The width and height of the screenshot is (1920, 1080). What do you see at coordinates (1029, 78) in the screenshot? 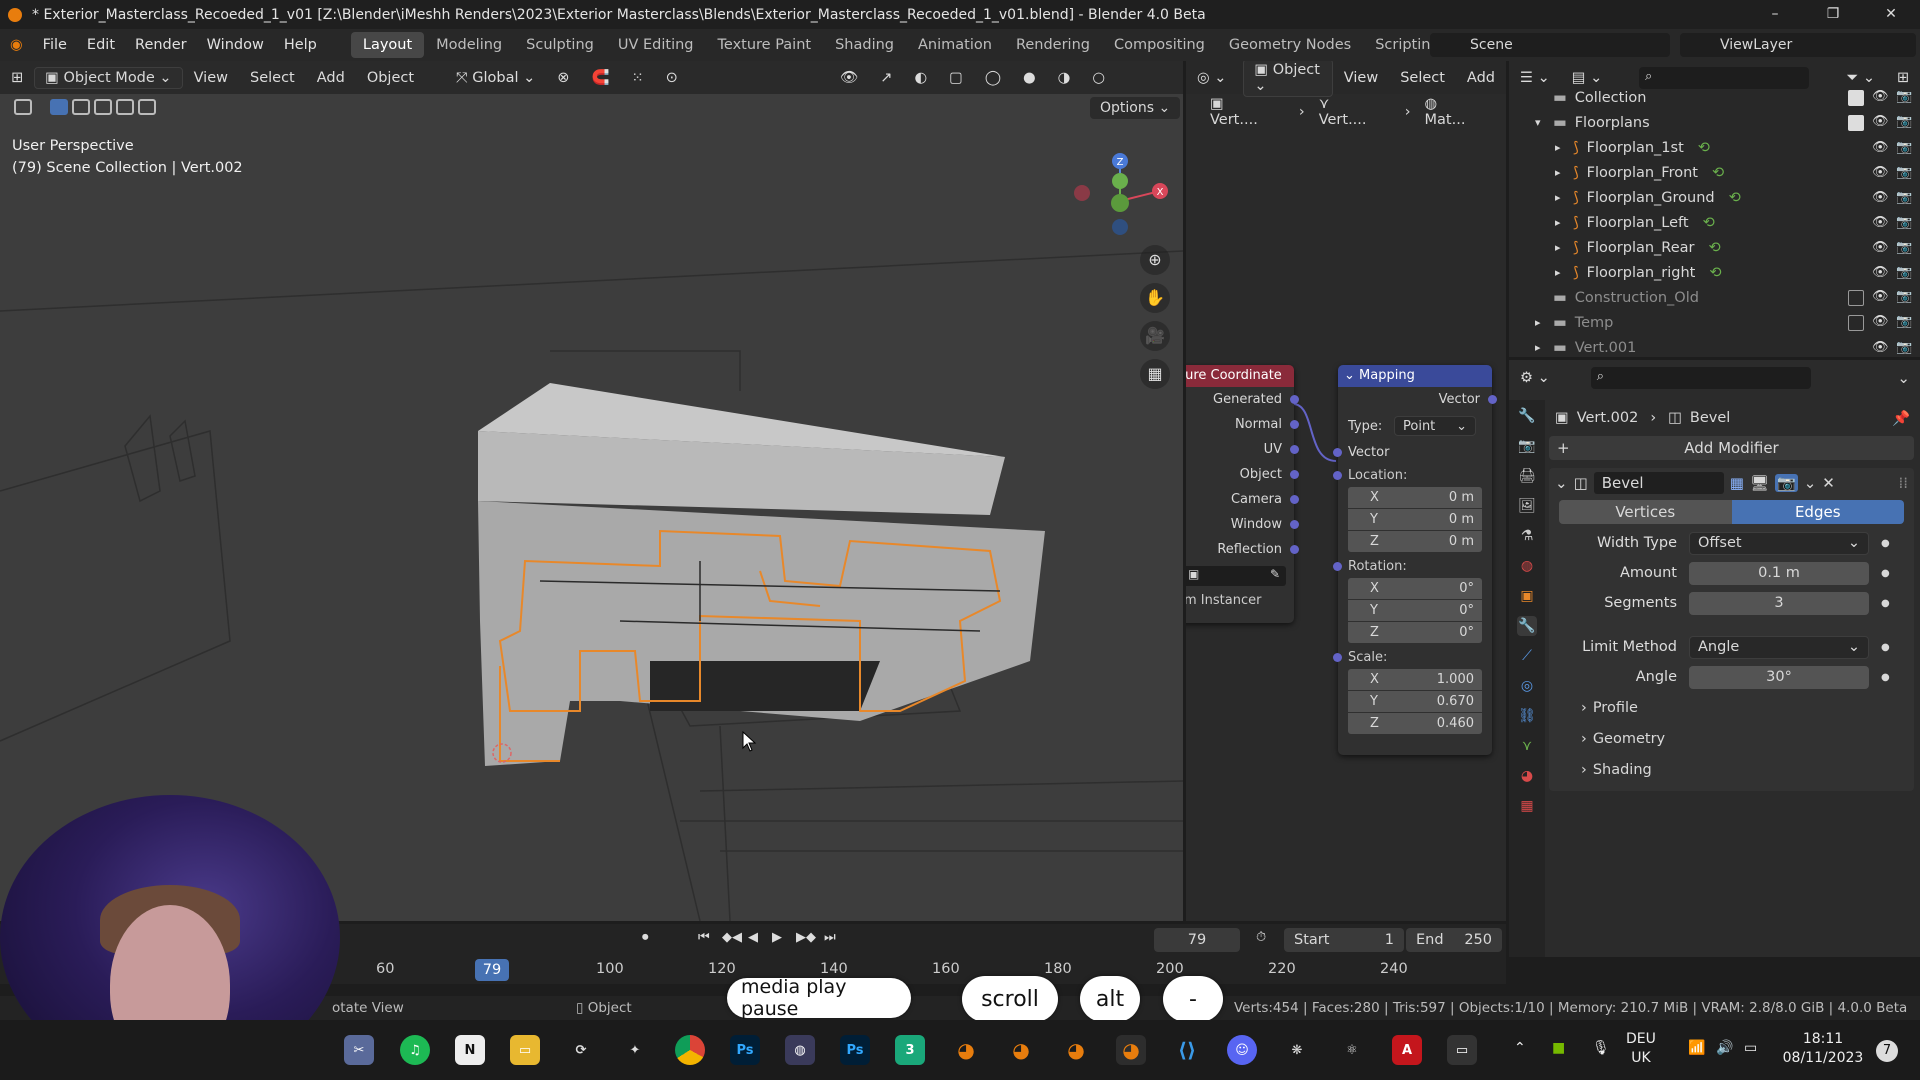
I see `solid-shading-icon: ●` at bounding box center [1029, 78].